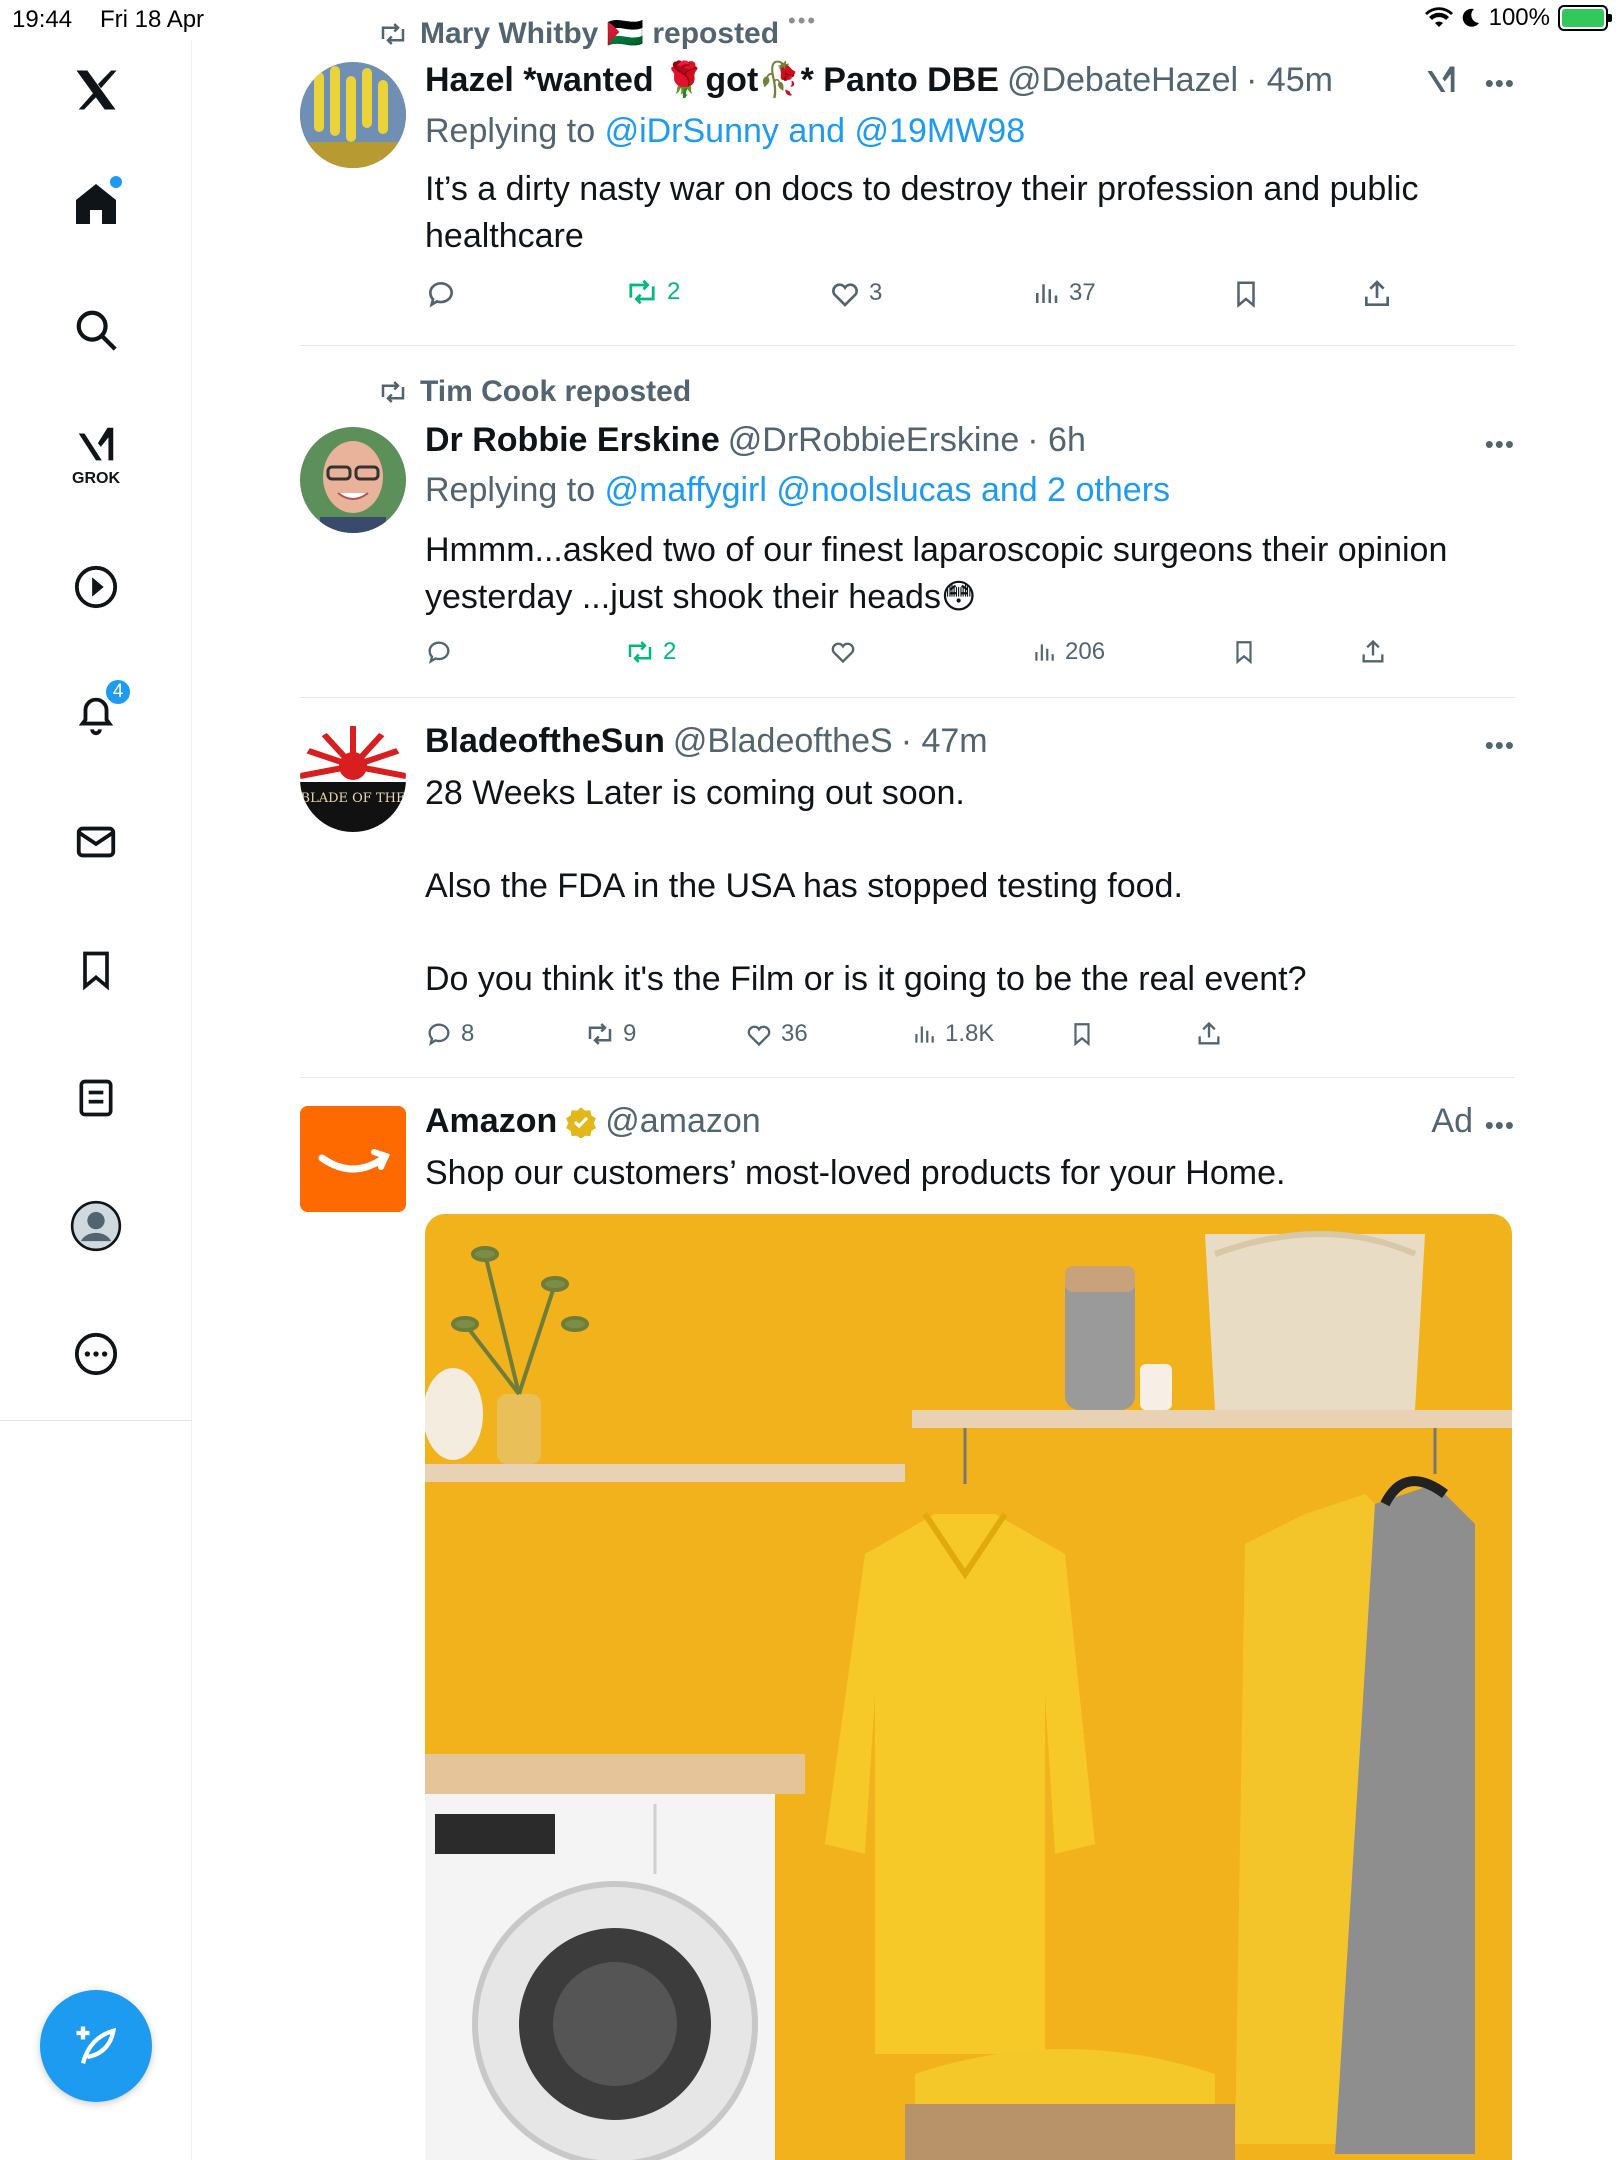  I want to click on avatar: BLADE OF THE, so click(353, 779).